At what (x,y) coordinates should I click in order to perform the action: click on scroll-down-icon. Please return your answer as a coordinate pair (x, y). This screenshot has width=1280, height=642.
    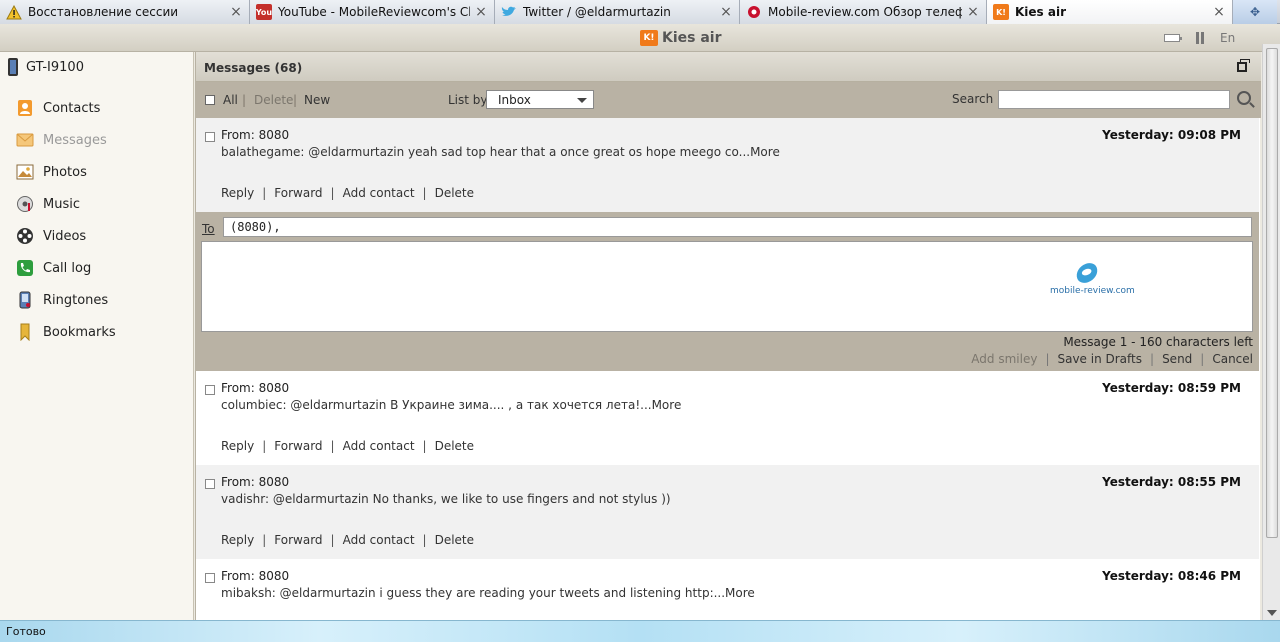
    Looking at the image, I should click on (1272, 613).